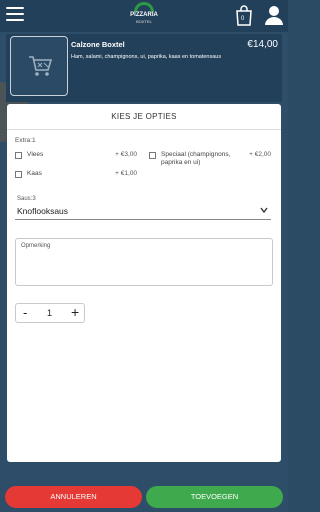  What do you see at coordinates (144, 21) in the screenshot?
I see `logo-sub: BOXTEL` at bounding box center [144, 21].